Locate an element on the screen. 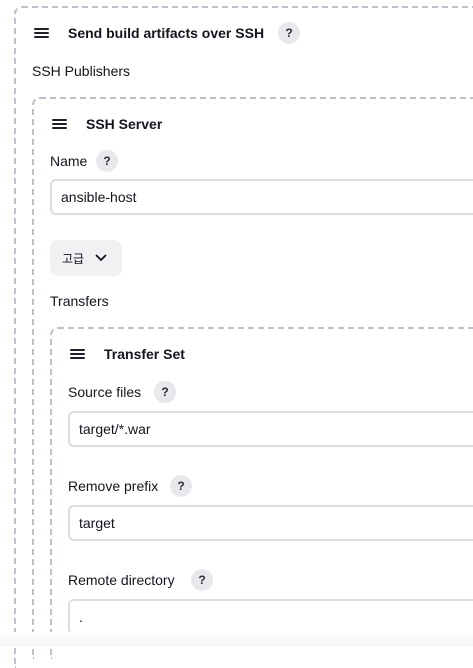 The width and height of the screenshot is (473, 668). transfer-set-title: Transfer Set is located at coordinates (144, 354).